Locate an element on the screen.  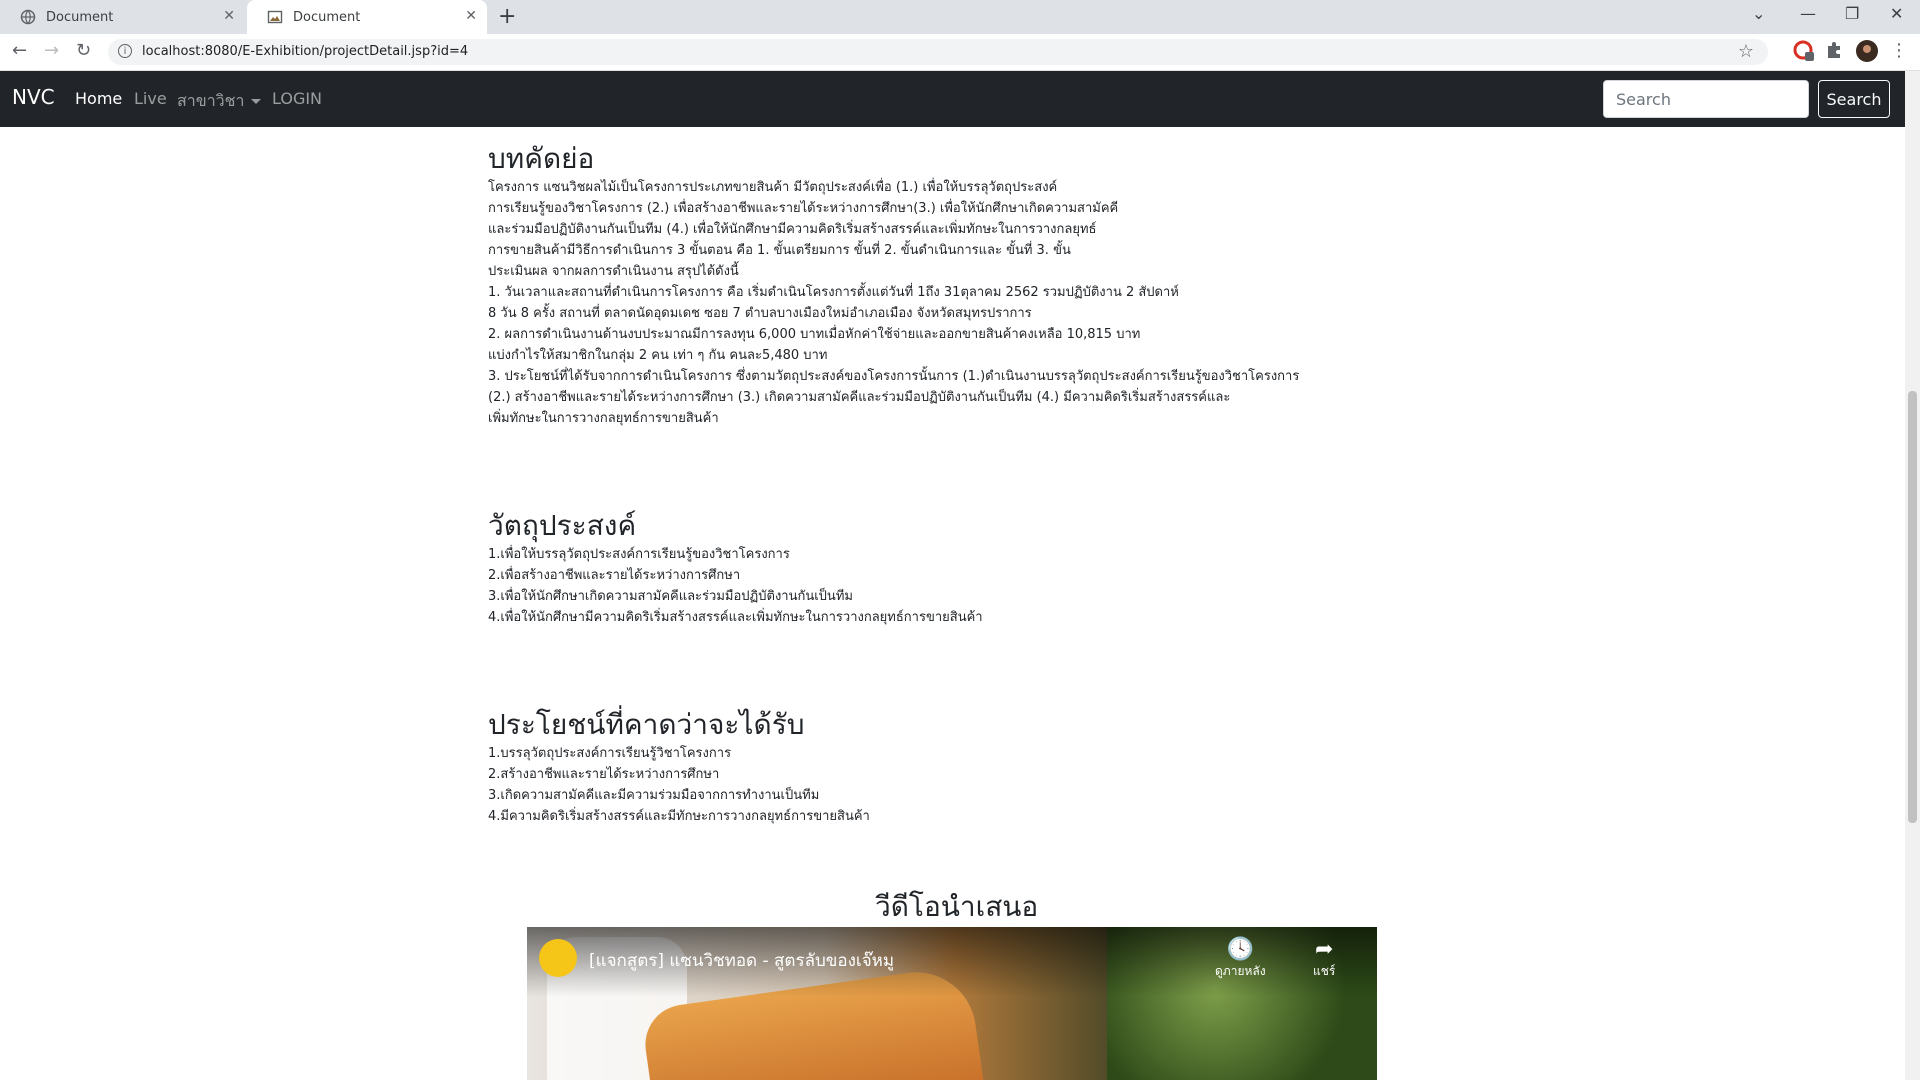
channel-logo-icon is located at coordinates (558, 958).